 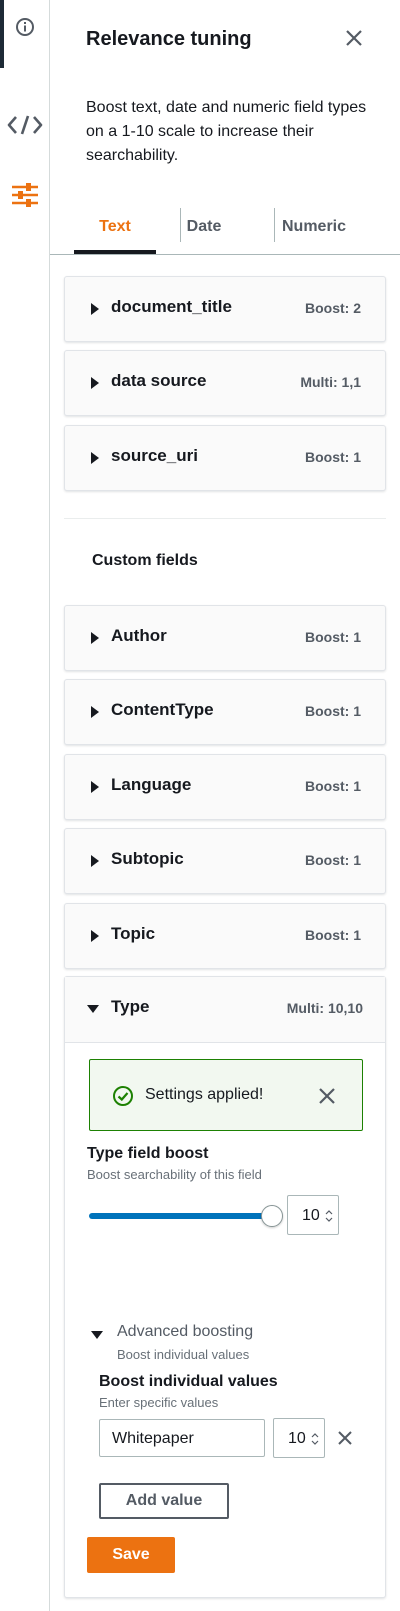 I want to click on custom-fields-heading: Custom fields, so click(x=145, y=560).